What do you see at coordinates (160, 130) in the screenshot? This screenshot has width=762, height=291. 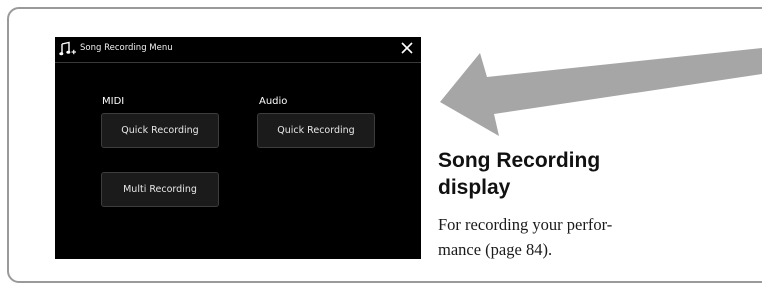 I see `midi-quick-recording-button: Quick Recording` at bounding box center [160, 130].